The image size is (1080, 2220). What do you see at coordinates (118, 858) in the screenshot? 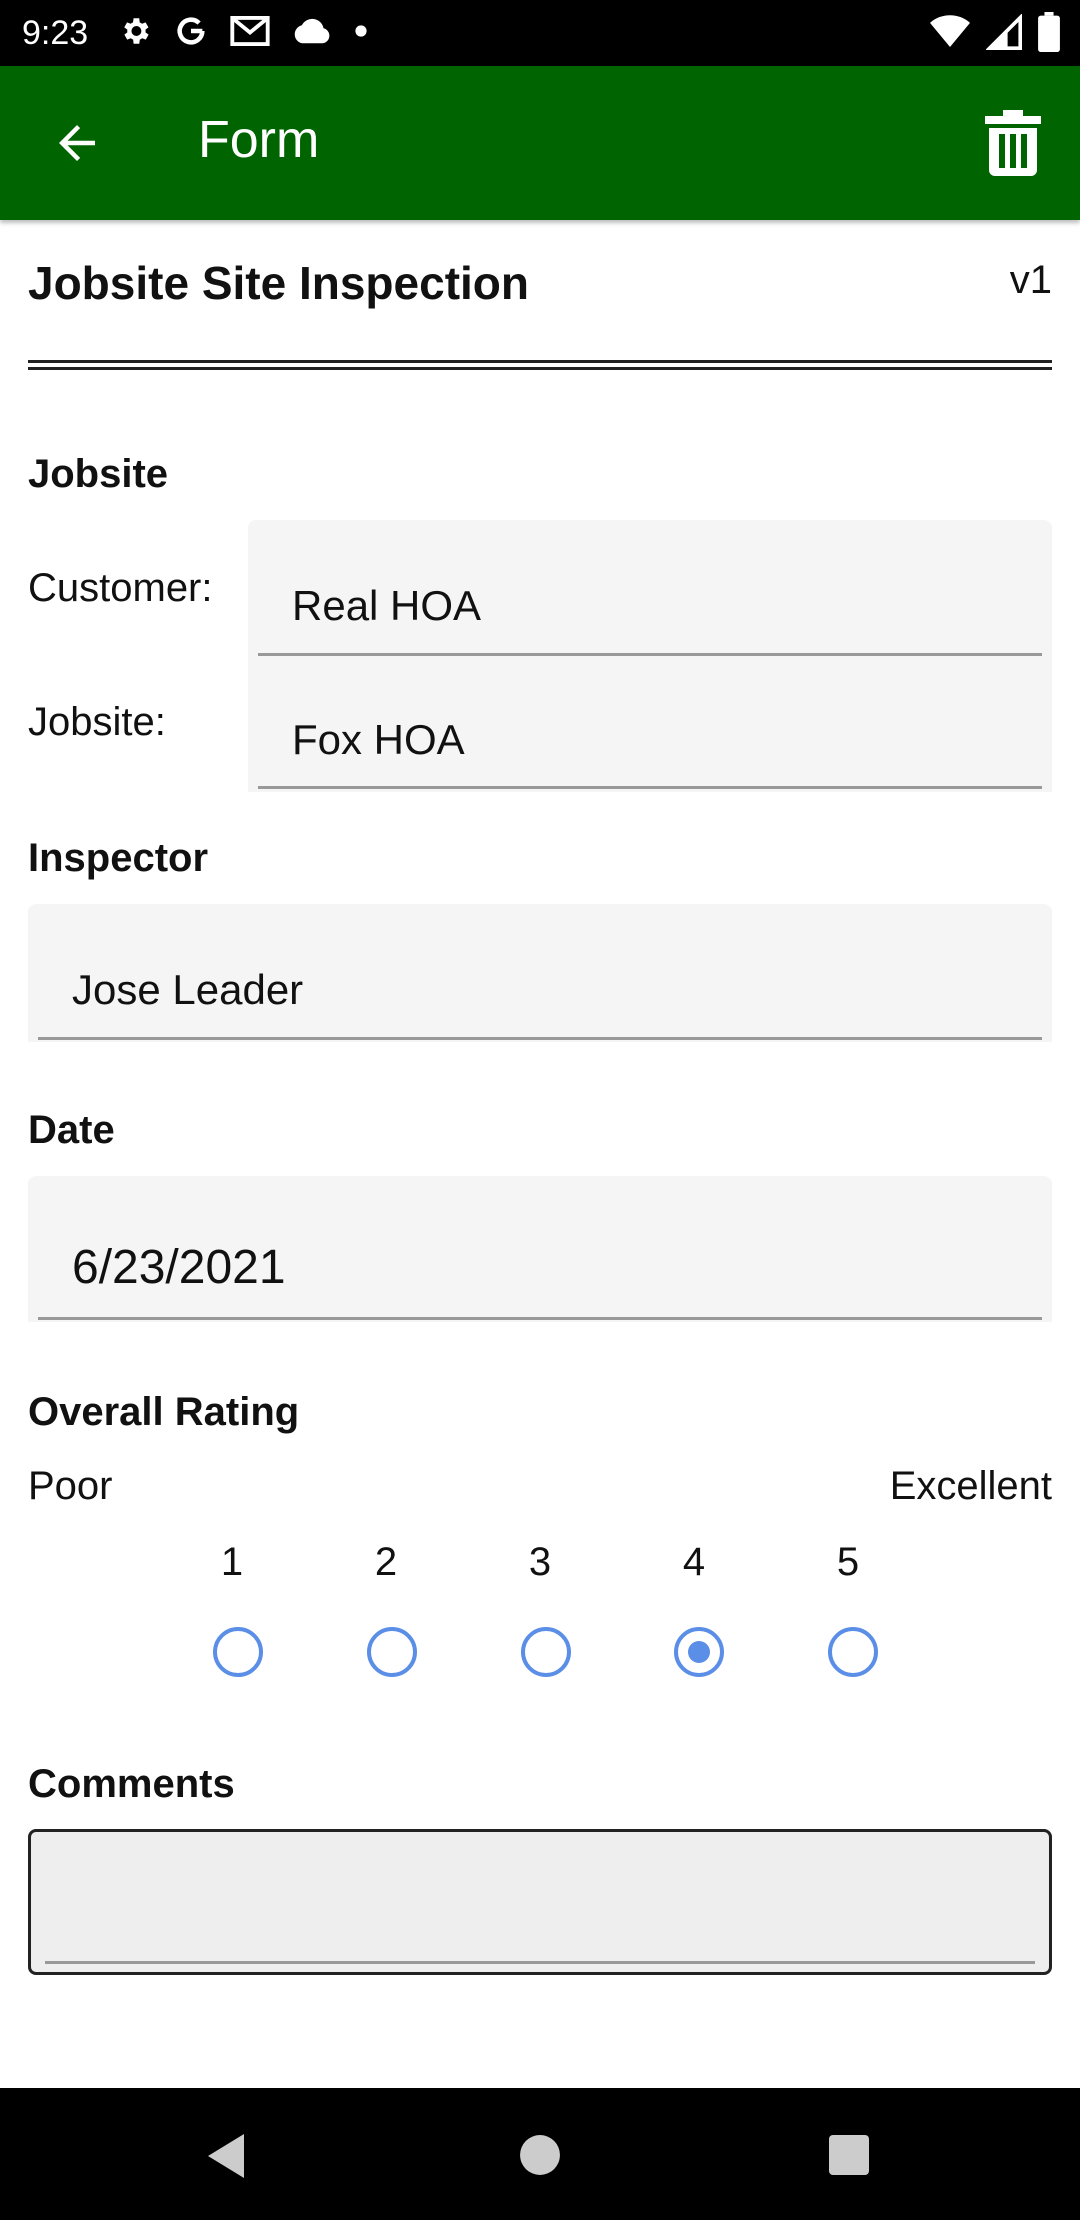
I see `inspector-section-label: Inspector` at bounding box center [118, 858].